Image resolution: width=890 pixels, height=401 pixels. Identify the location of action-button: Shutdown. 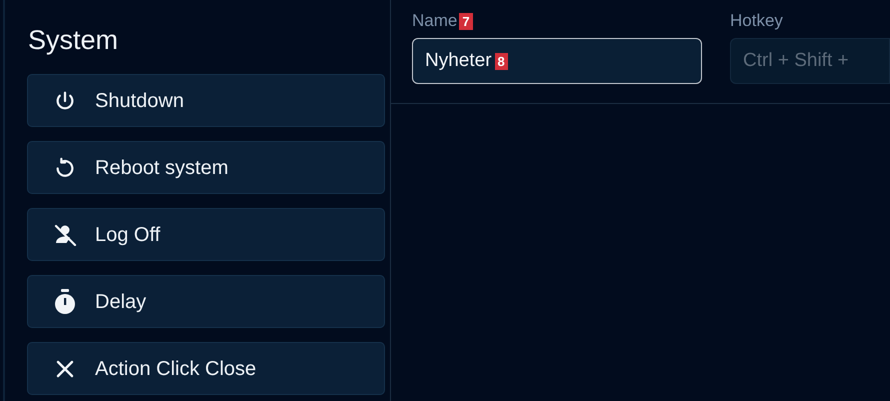
(206, 100).